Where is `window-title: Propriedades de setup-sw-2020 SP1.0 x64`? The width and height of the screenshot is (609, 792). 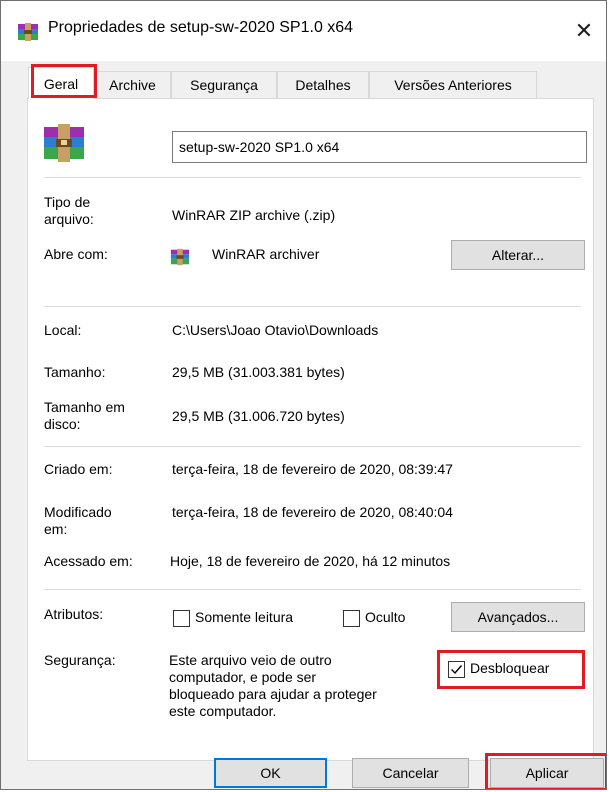 window-title: Propriedades de setup-sw-2020 SP1.0 x64 is located at coordinates (201, 27).